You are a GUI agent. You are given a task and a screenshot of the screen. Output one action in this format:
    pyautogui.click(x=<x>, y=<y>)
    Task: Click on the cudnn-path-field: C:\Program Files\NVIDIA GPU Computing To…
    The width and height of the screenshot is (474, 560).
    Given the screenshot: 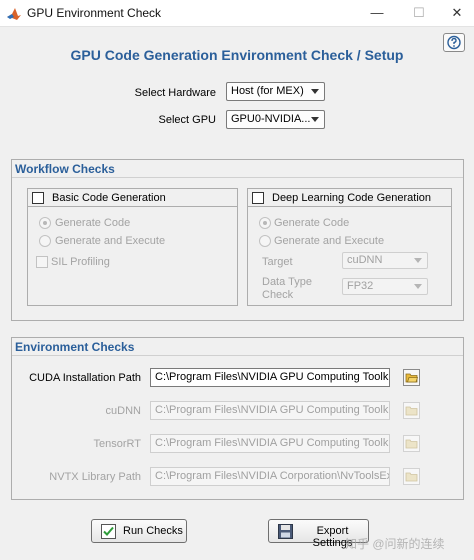 What is the action you would take?
    pyautogui.click(x=270, y=410)
    